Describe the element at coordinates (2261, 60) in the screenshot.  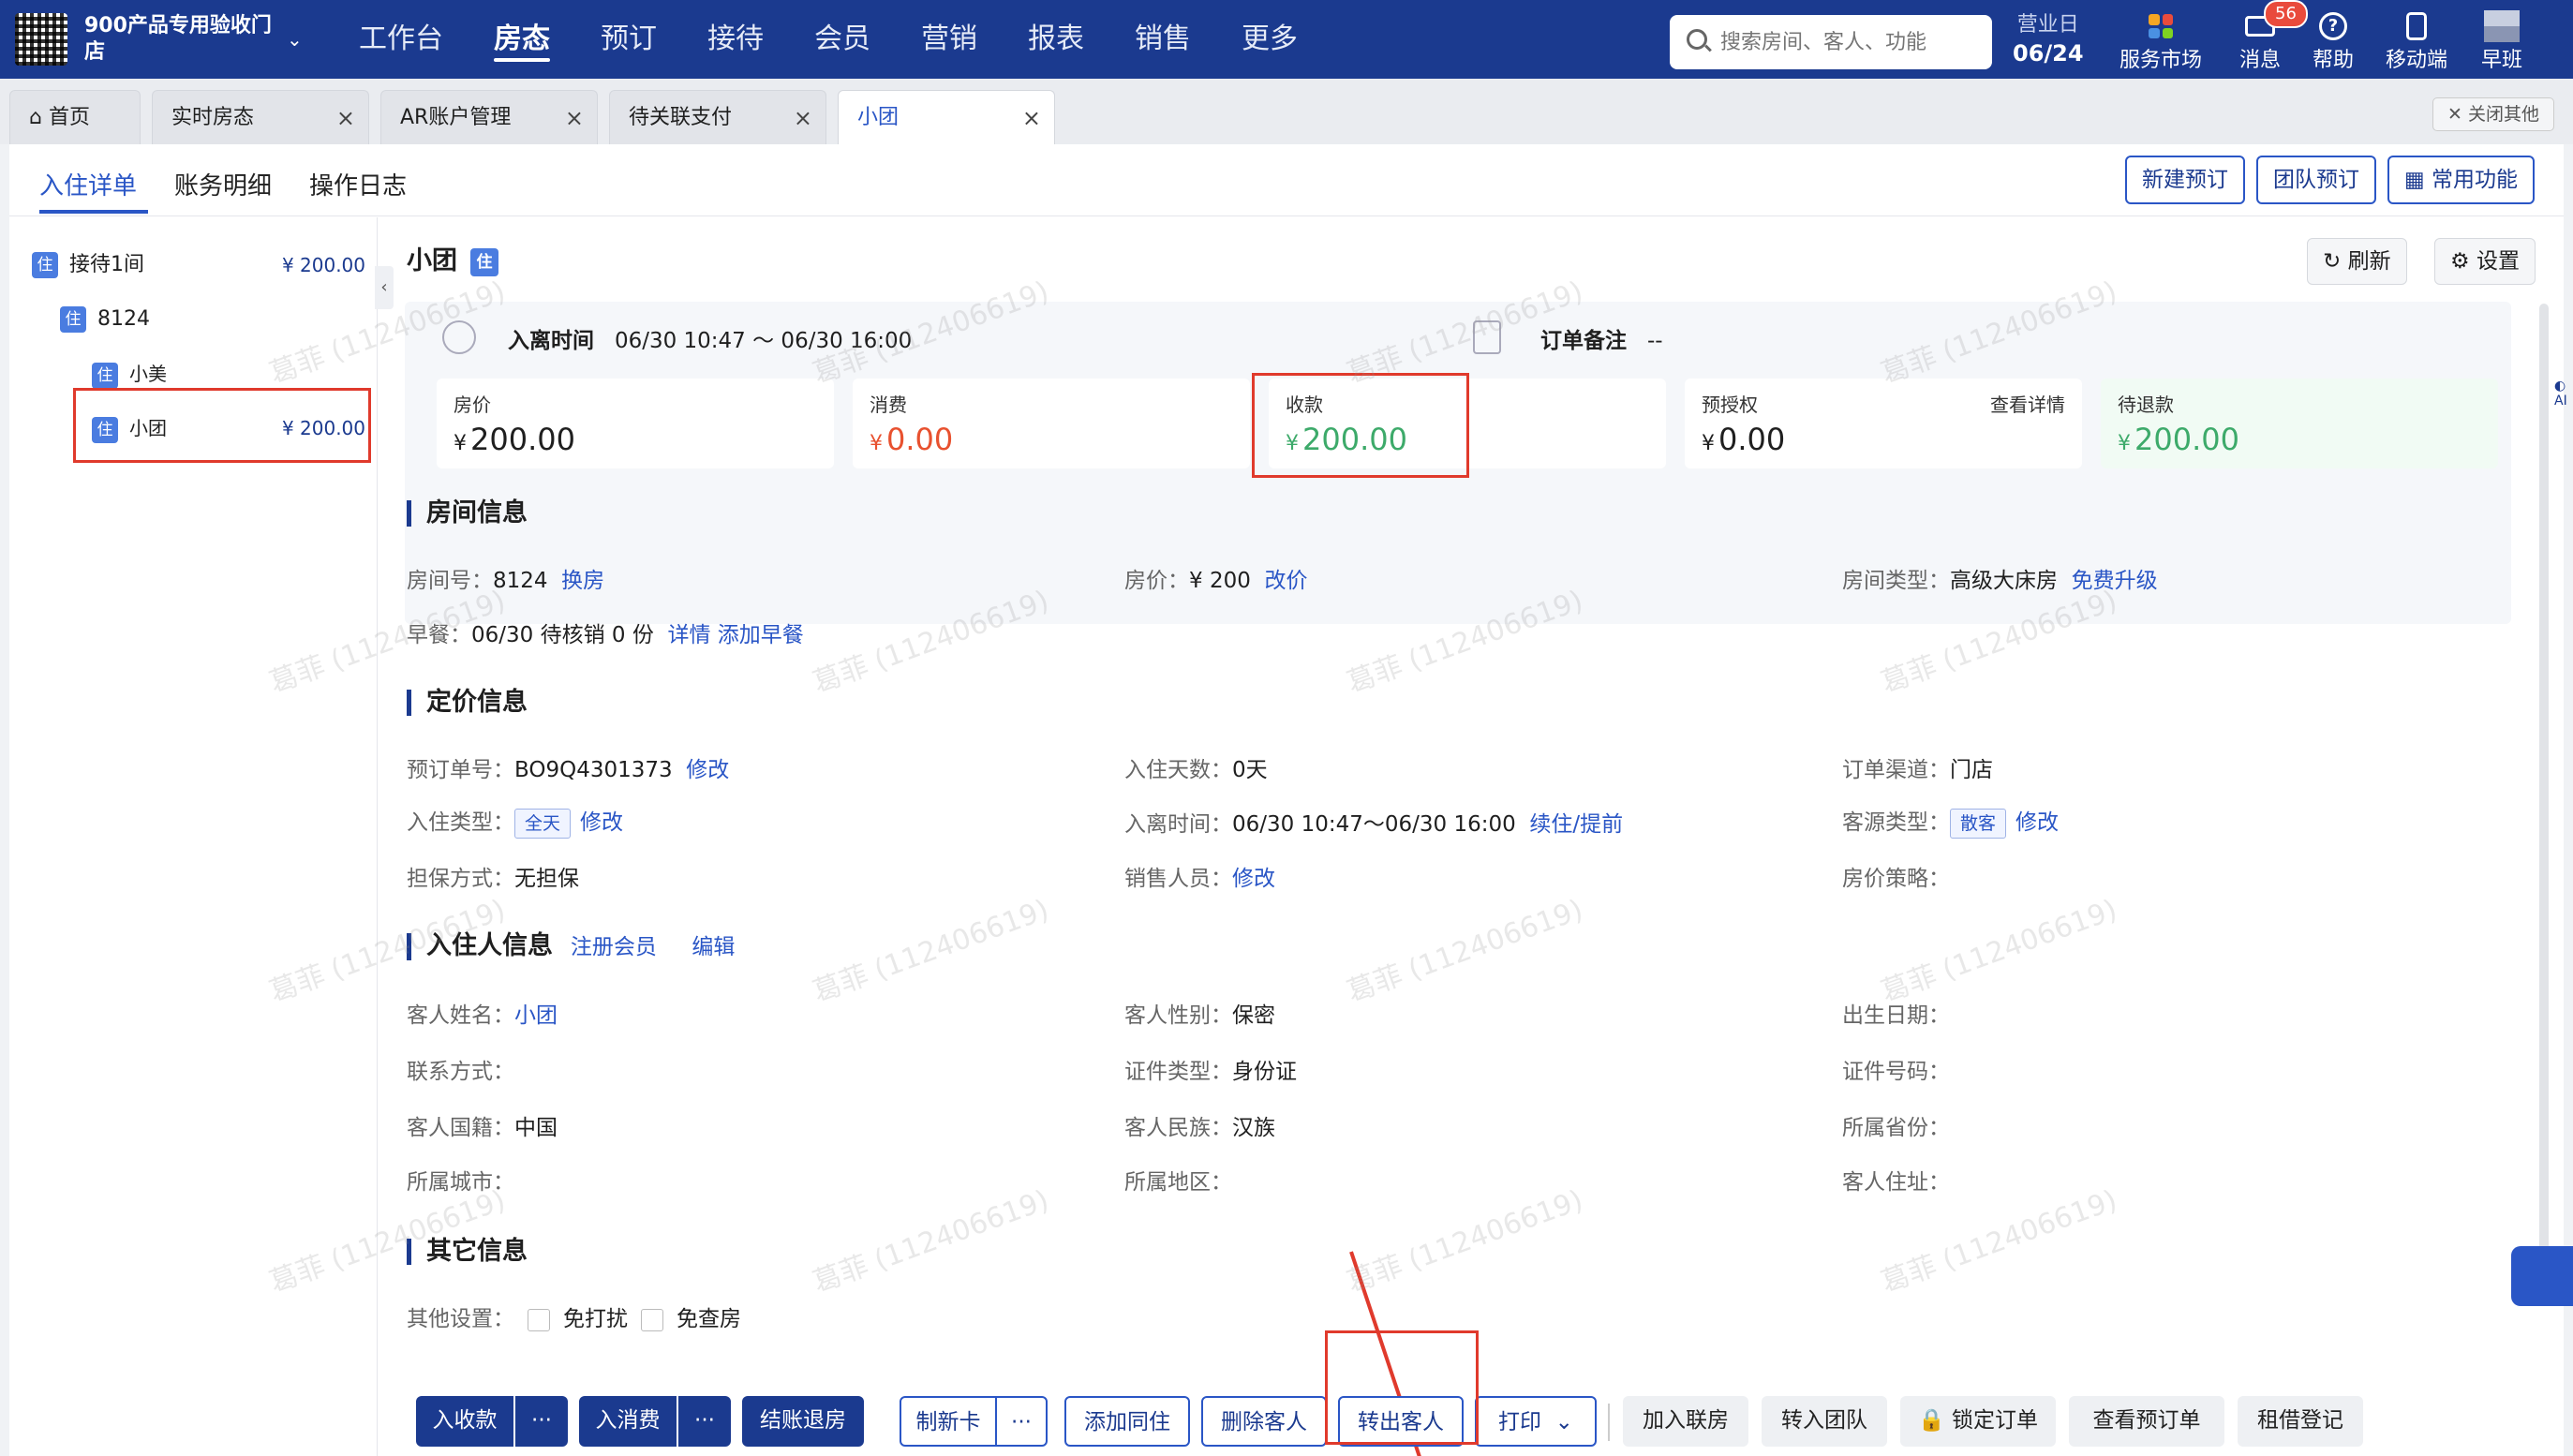
I see `messages-label: 消息` at that location.